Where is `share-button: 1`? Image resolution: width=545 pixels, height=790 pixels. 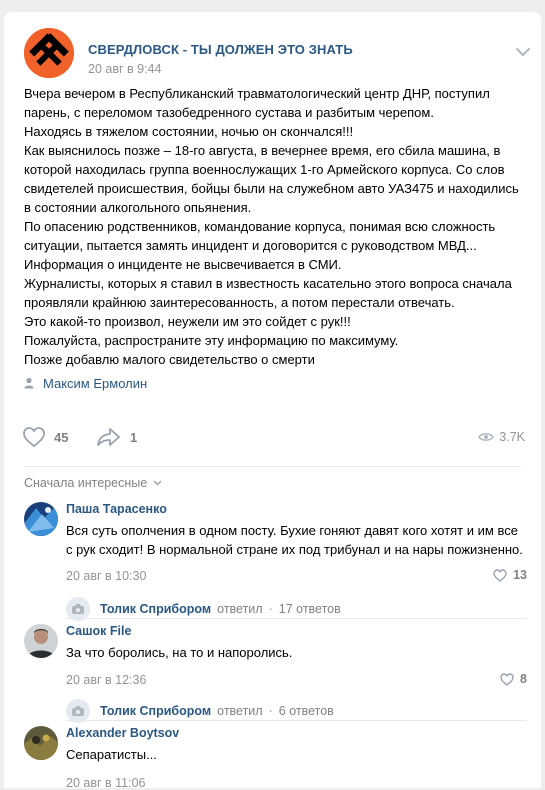
share-button: 1 is located at coordinates (116, 437).